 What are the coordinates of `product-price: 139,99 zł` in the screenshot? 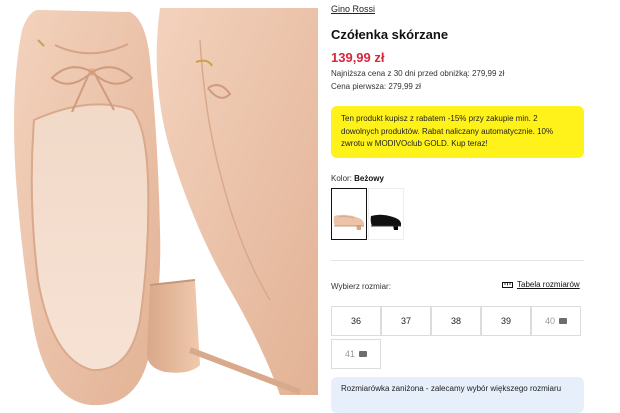 It's located at (358, 57).